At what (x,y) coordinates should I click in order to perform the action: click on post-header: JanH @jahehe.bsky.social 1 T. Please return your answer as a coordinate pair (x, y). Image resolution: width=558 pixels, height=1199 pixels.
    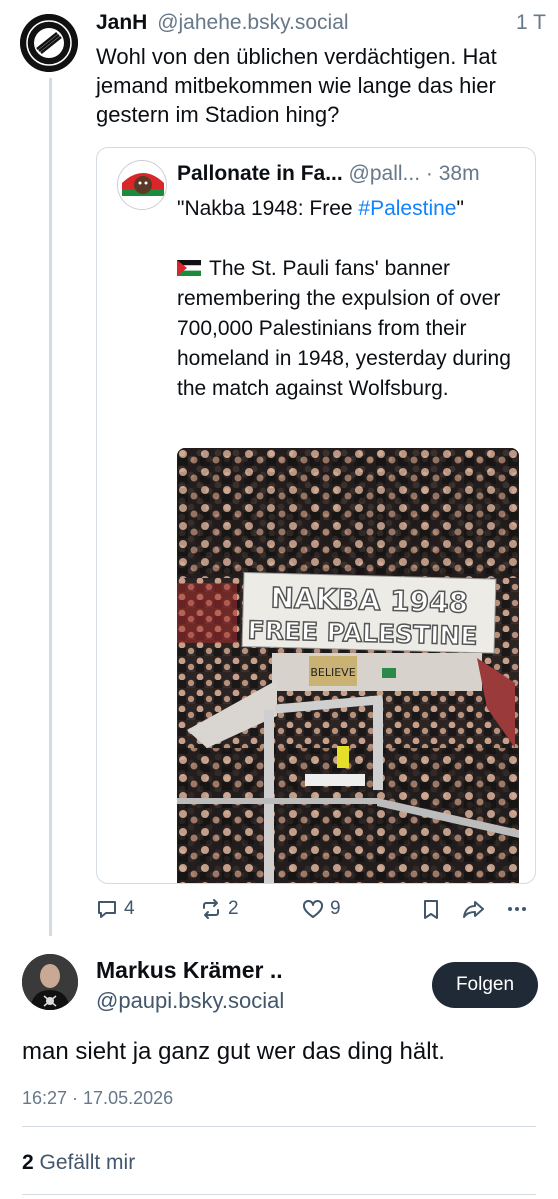
    Looking at the image, I should click on (321, 23).